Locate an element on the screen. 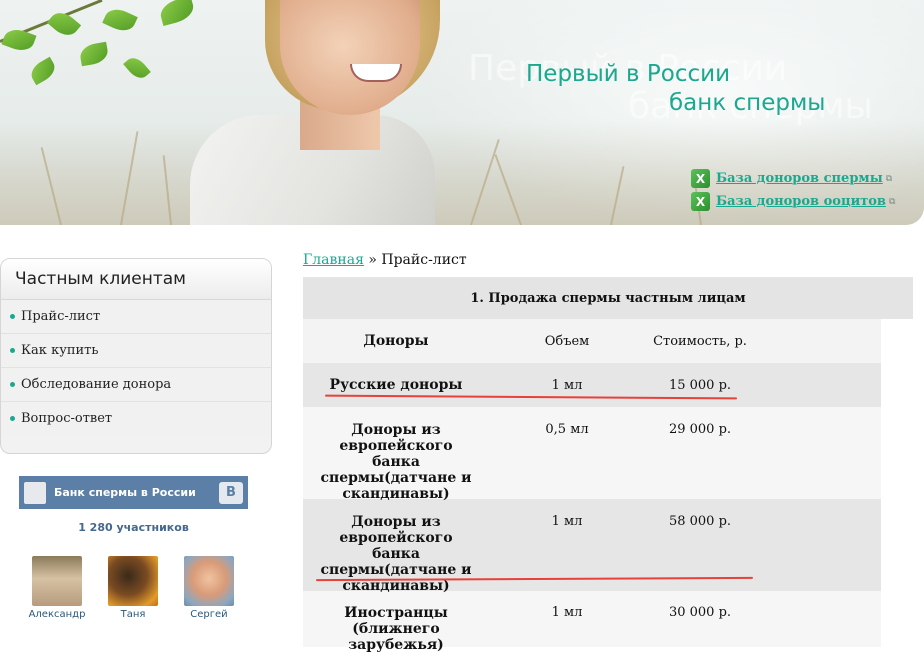 This screenshot has height=653, width=924. sidebar-item-label: Вопрос-ответ is located at coordinates (66, 418).